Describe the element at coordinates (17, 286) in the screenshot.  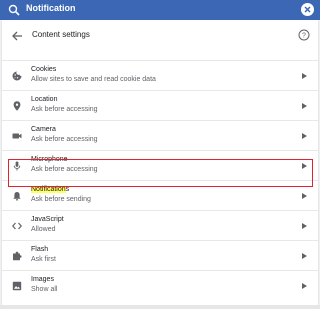
I see `image-icon` at that location.